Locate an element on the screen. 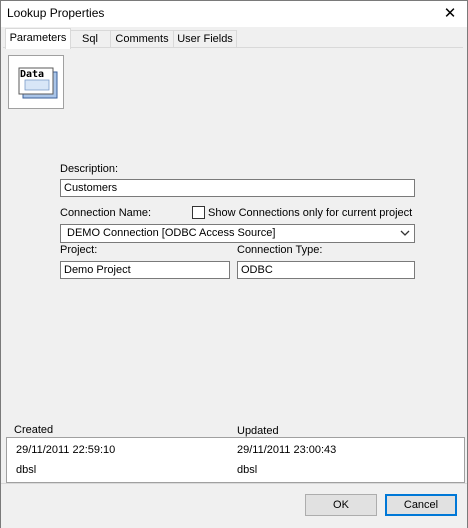  project-label: Project: is located at coordinates (79, 250).